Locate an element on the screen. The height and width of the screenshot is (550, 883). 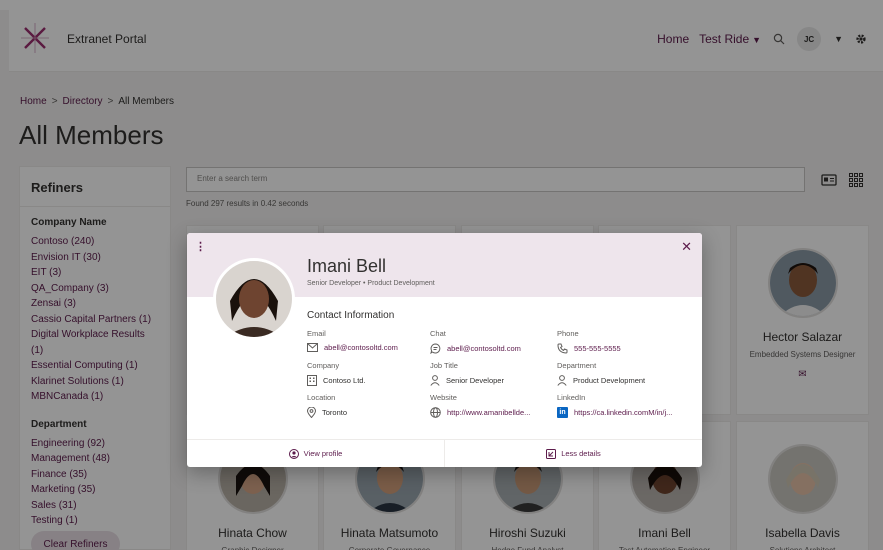
less-details-label: Less details is located at coordinates (581, 453).